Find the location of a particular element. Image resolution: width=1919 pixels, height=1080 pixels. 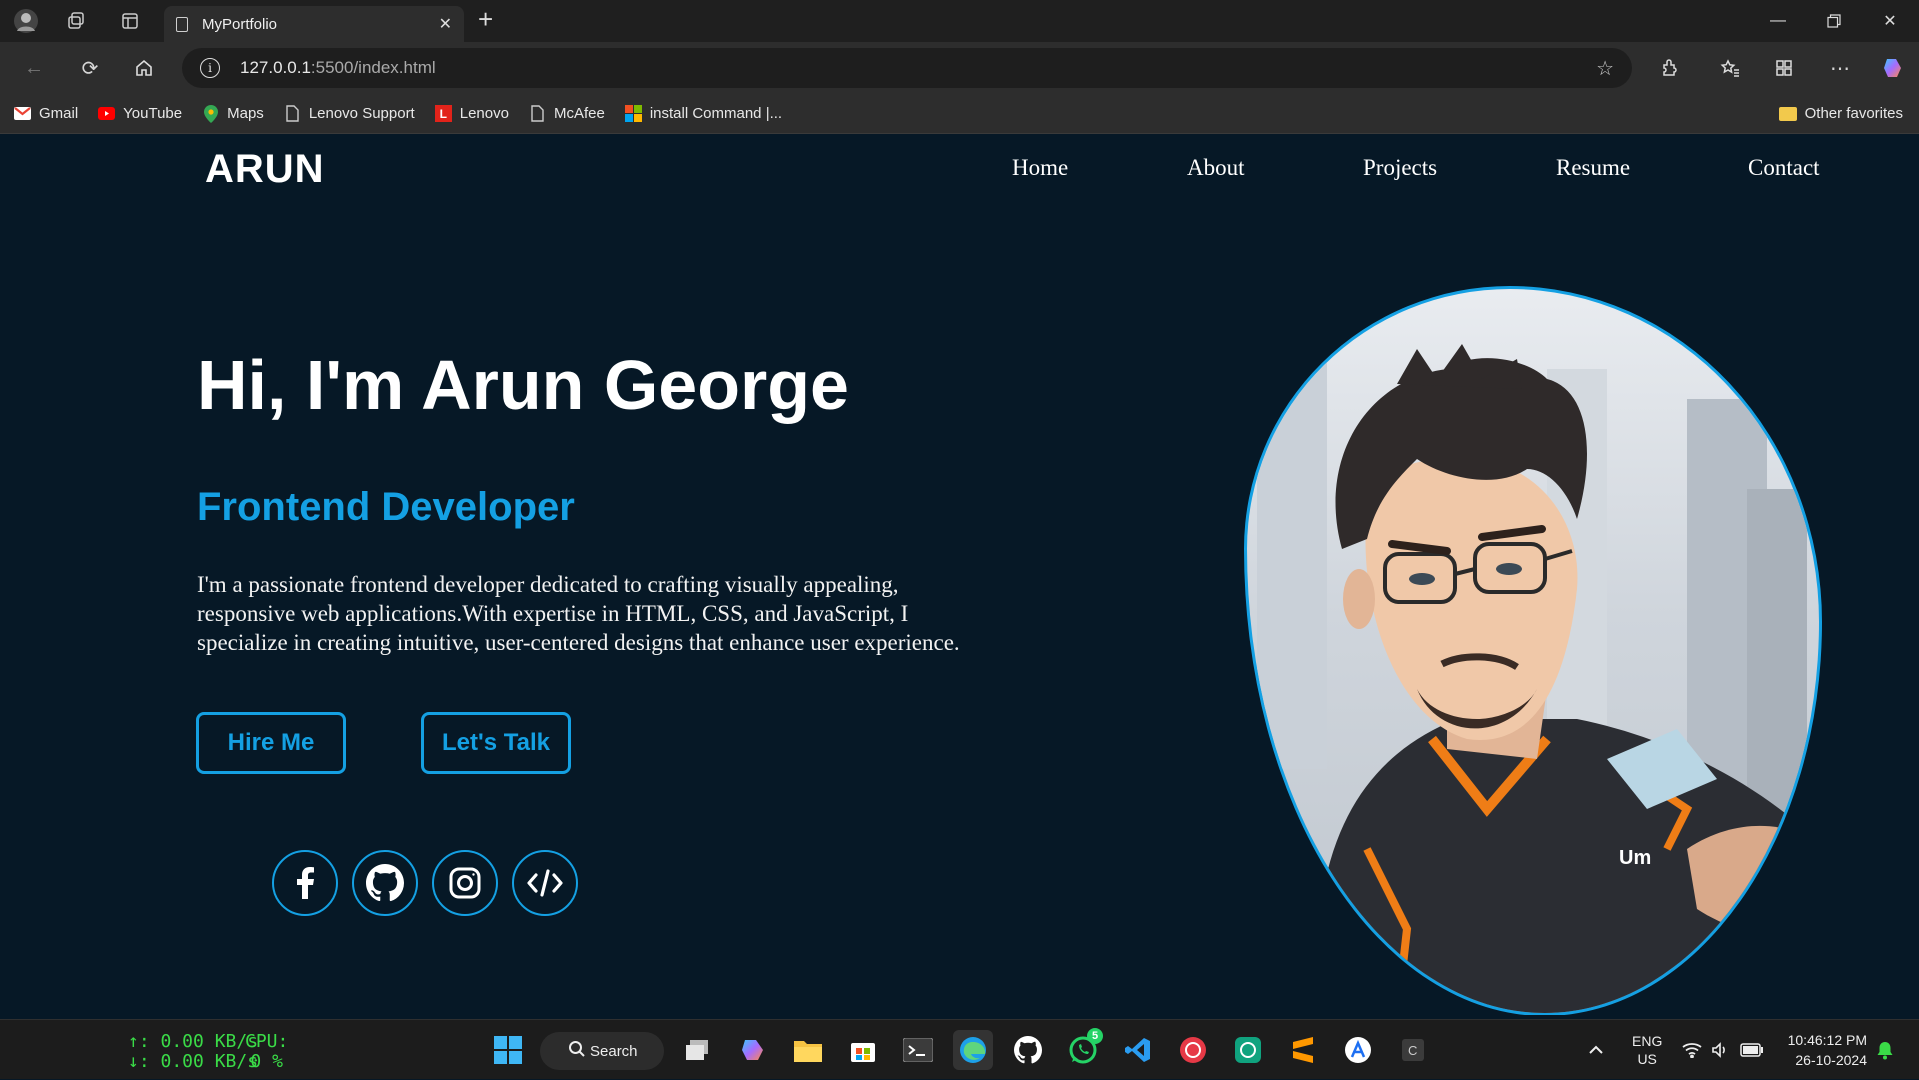

svg-text: C is located at coordinates (1412, 1050).